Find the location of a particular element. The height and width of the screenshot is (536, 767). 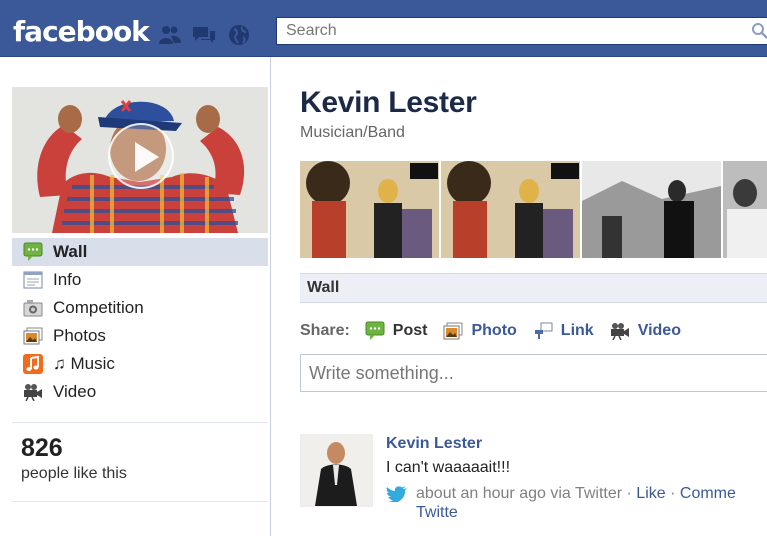

sidebar-item-label: Competition is located at coordinates (98, 307).